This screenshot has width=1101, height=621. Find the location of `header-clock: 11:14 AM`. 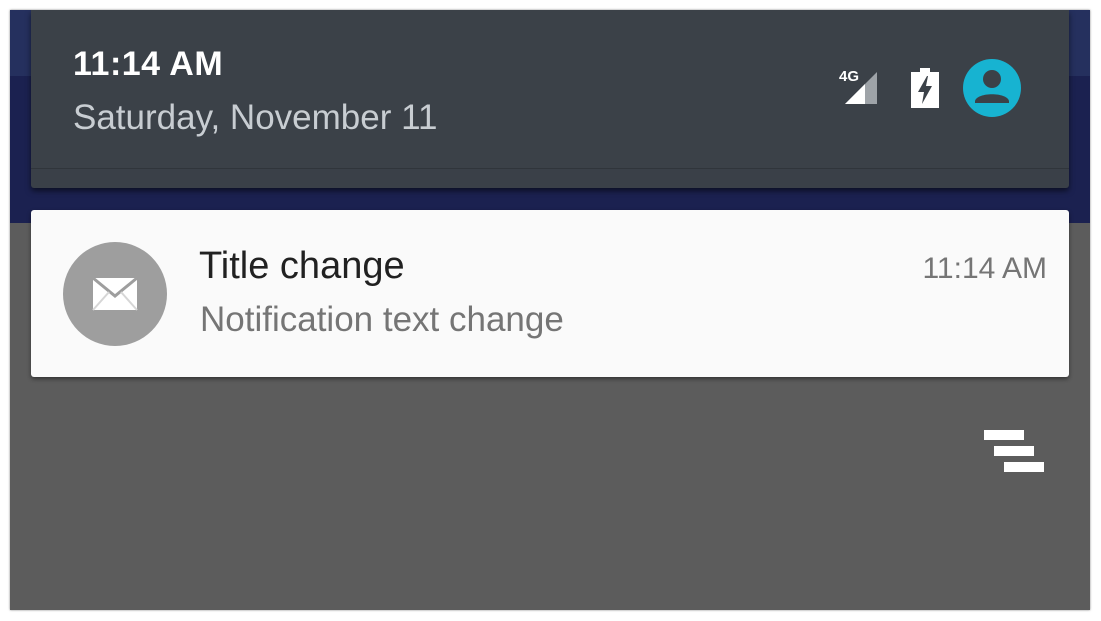

header-clock: 11:14 AM is located at coordinates (148, 64).